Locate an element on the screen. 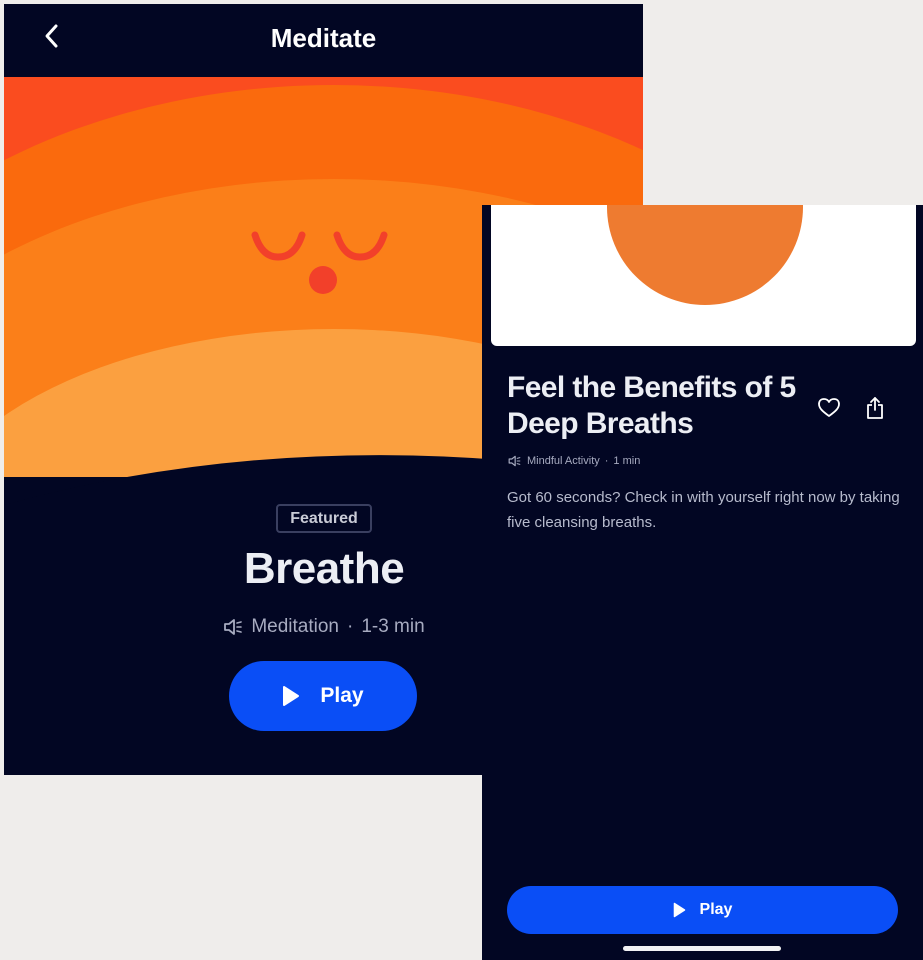 The height and width of the screenshot is (960, 923). activity-meta: Mindful Activity · 1 min is located at coordinates (573, 461).